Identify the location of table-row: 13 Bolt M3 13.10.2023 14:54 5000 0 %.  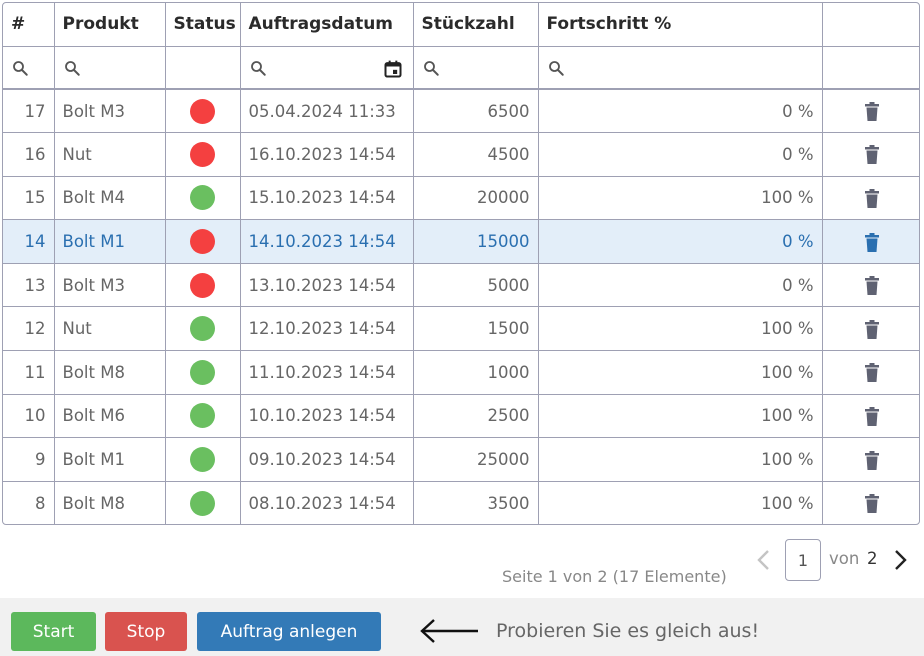
(461, 285).